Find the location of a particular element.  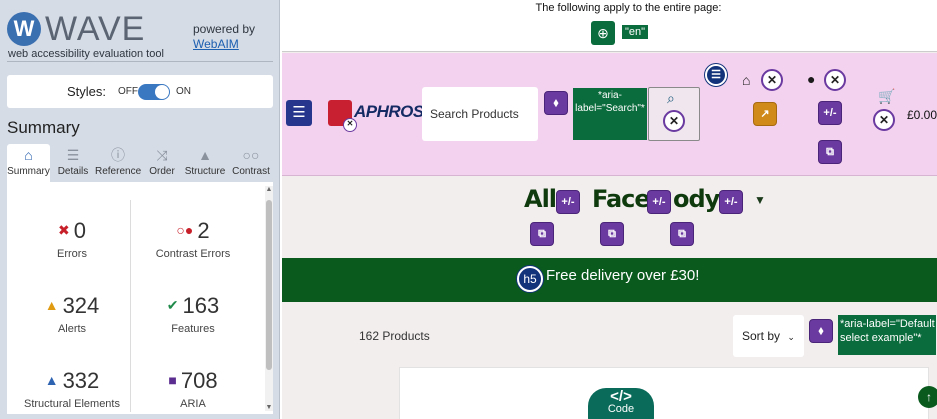

alert-icon: ▲ is located at coordinates (51, 305).